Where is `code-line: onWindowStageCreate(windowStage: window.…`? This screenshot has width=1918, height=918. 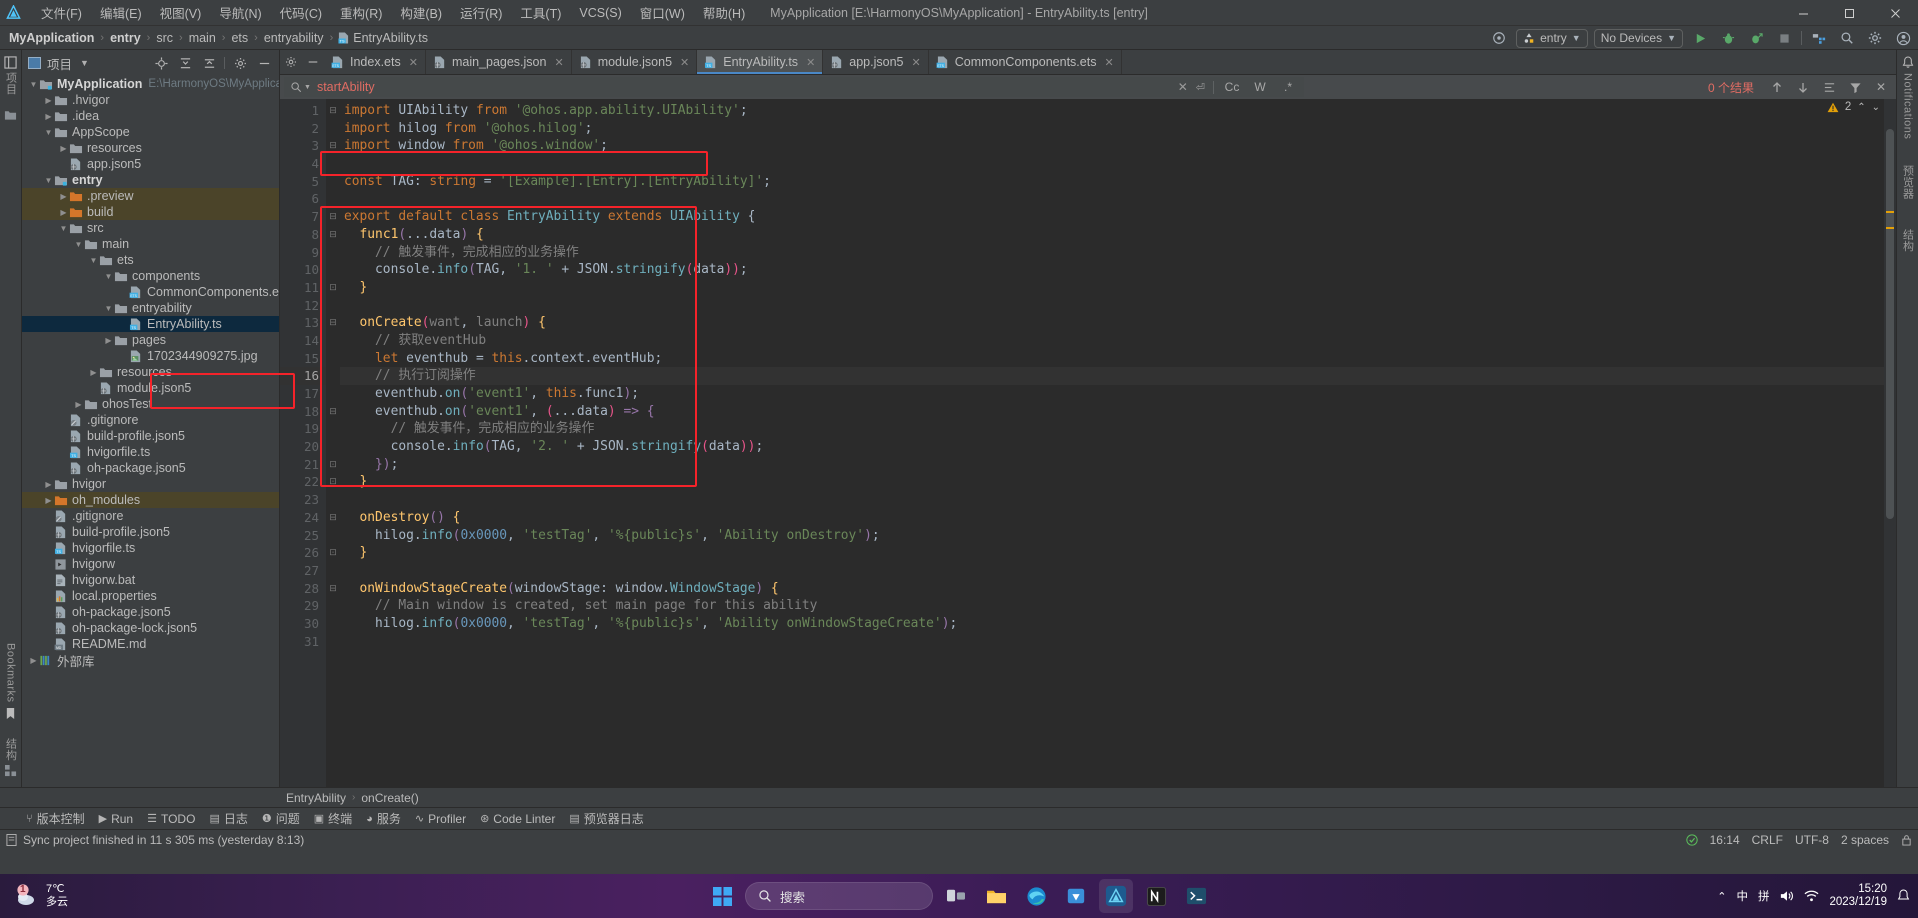 code-line: onWindowStageCreate(windowStage: window.… is located at coordinates (1112, 589).